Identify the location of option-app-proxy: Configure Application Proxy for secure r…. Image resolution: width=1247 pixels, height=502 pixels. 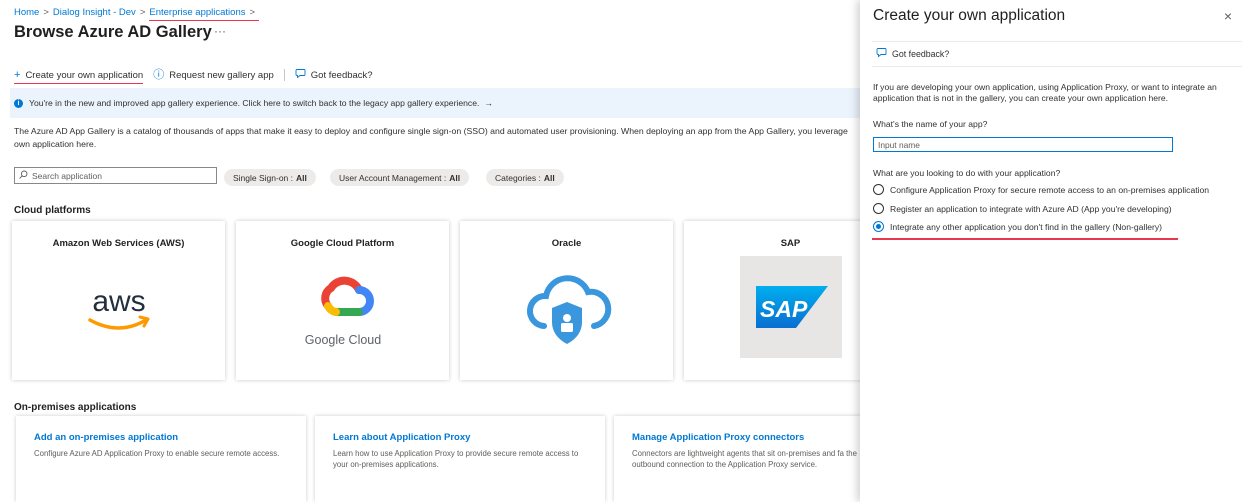
(1041, 189).